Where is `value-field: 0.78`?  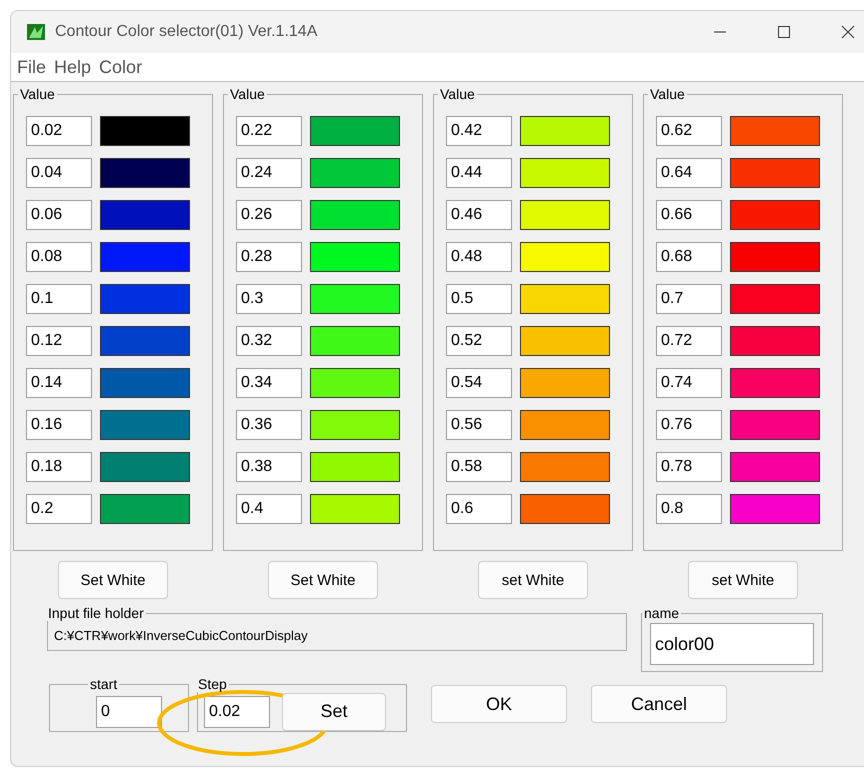 value-field: 0.78 is located at coordinates (689, 467).